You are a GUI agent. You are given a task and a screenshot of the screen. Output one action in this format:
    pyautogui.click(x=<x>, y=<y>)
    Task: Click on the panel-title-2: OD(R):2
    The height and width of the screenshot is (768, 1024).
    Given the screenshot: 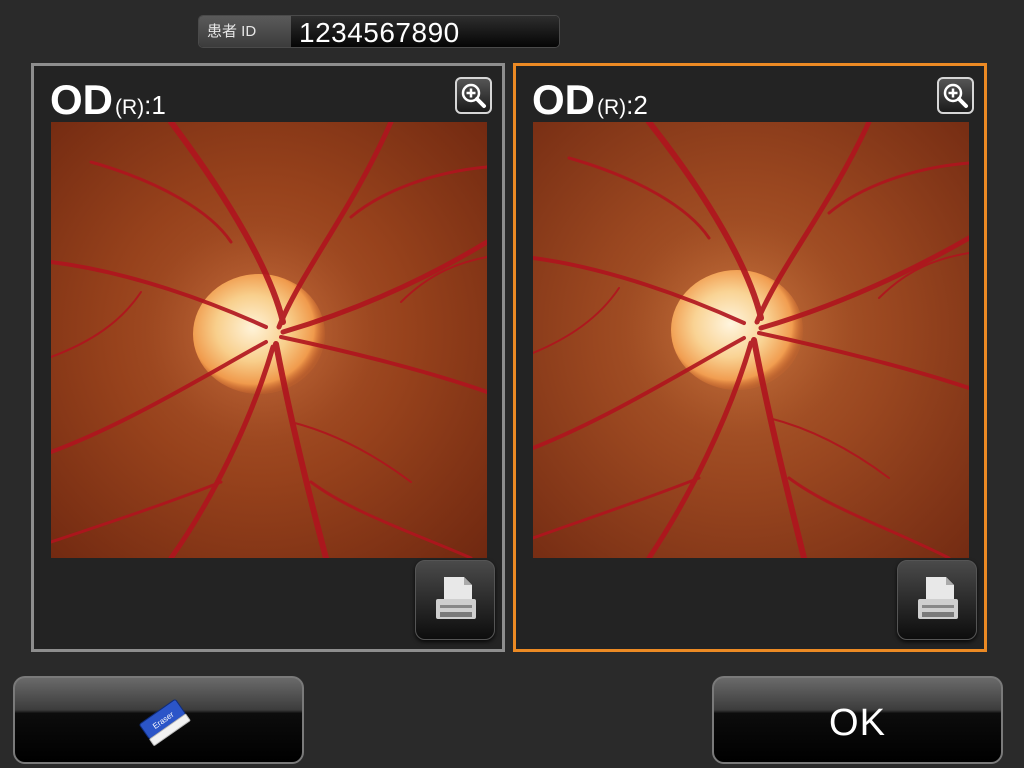 What is the action you would take?
    pyautogui.click(x=590, y=101)
    